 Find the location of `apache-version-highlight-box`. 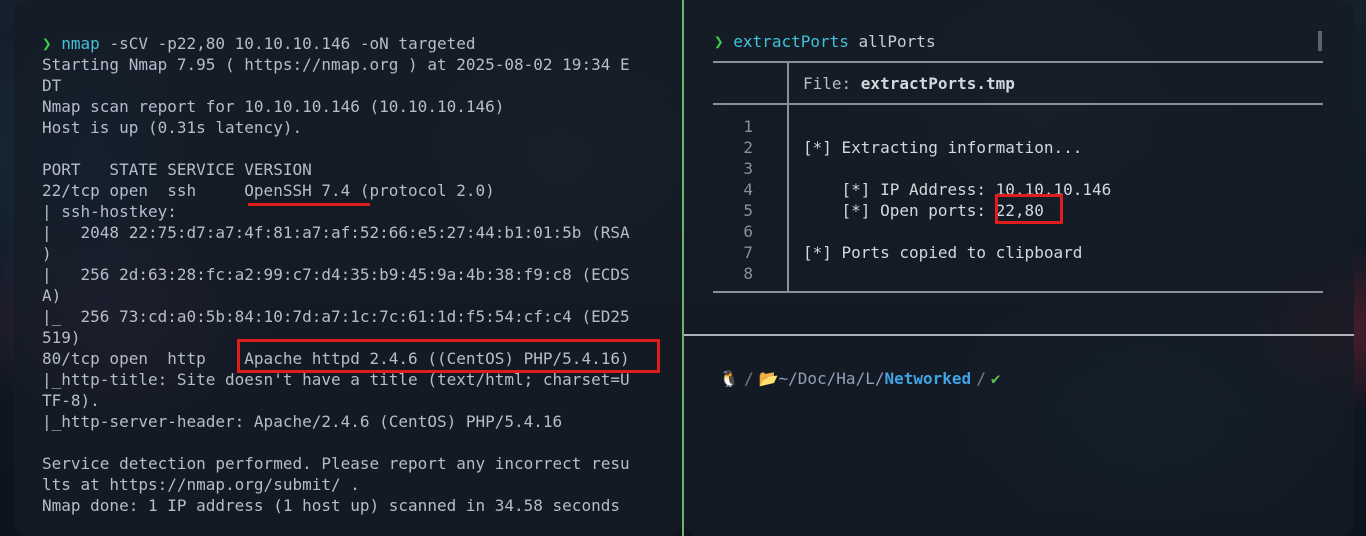

apache-version-highlight-box is located at coordinates (448, 356).